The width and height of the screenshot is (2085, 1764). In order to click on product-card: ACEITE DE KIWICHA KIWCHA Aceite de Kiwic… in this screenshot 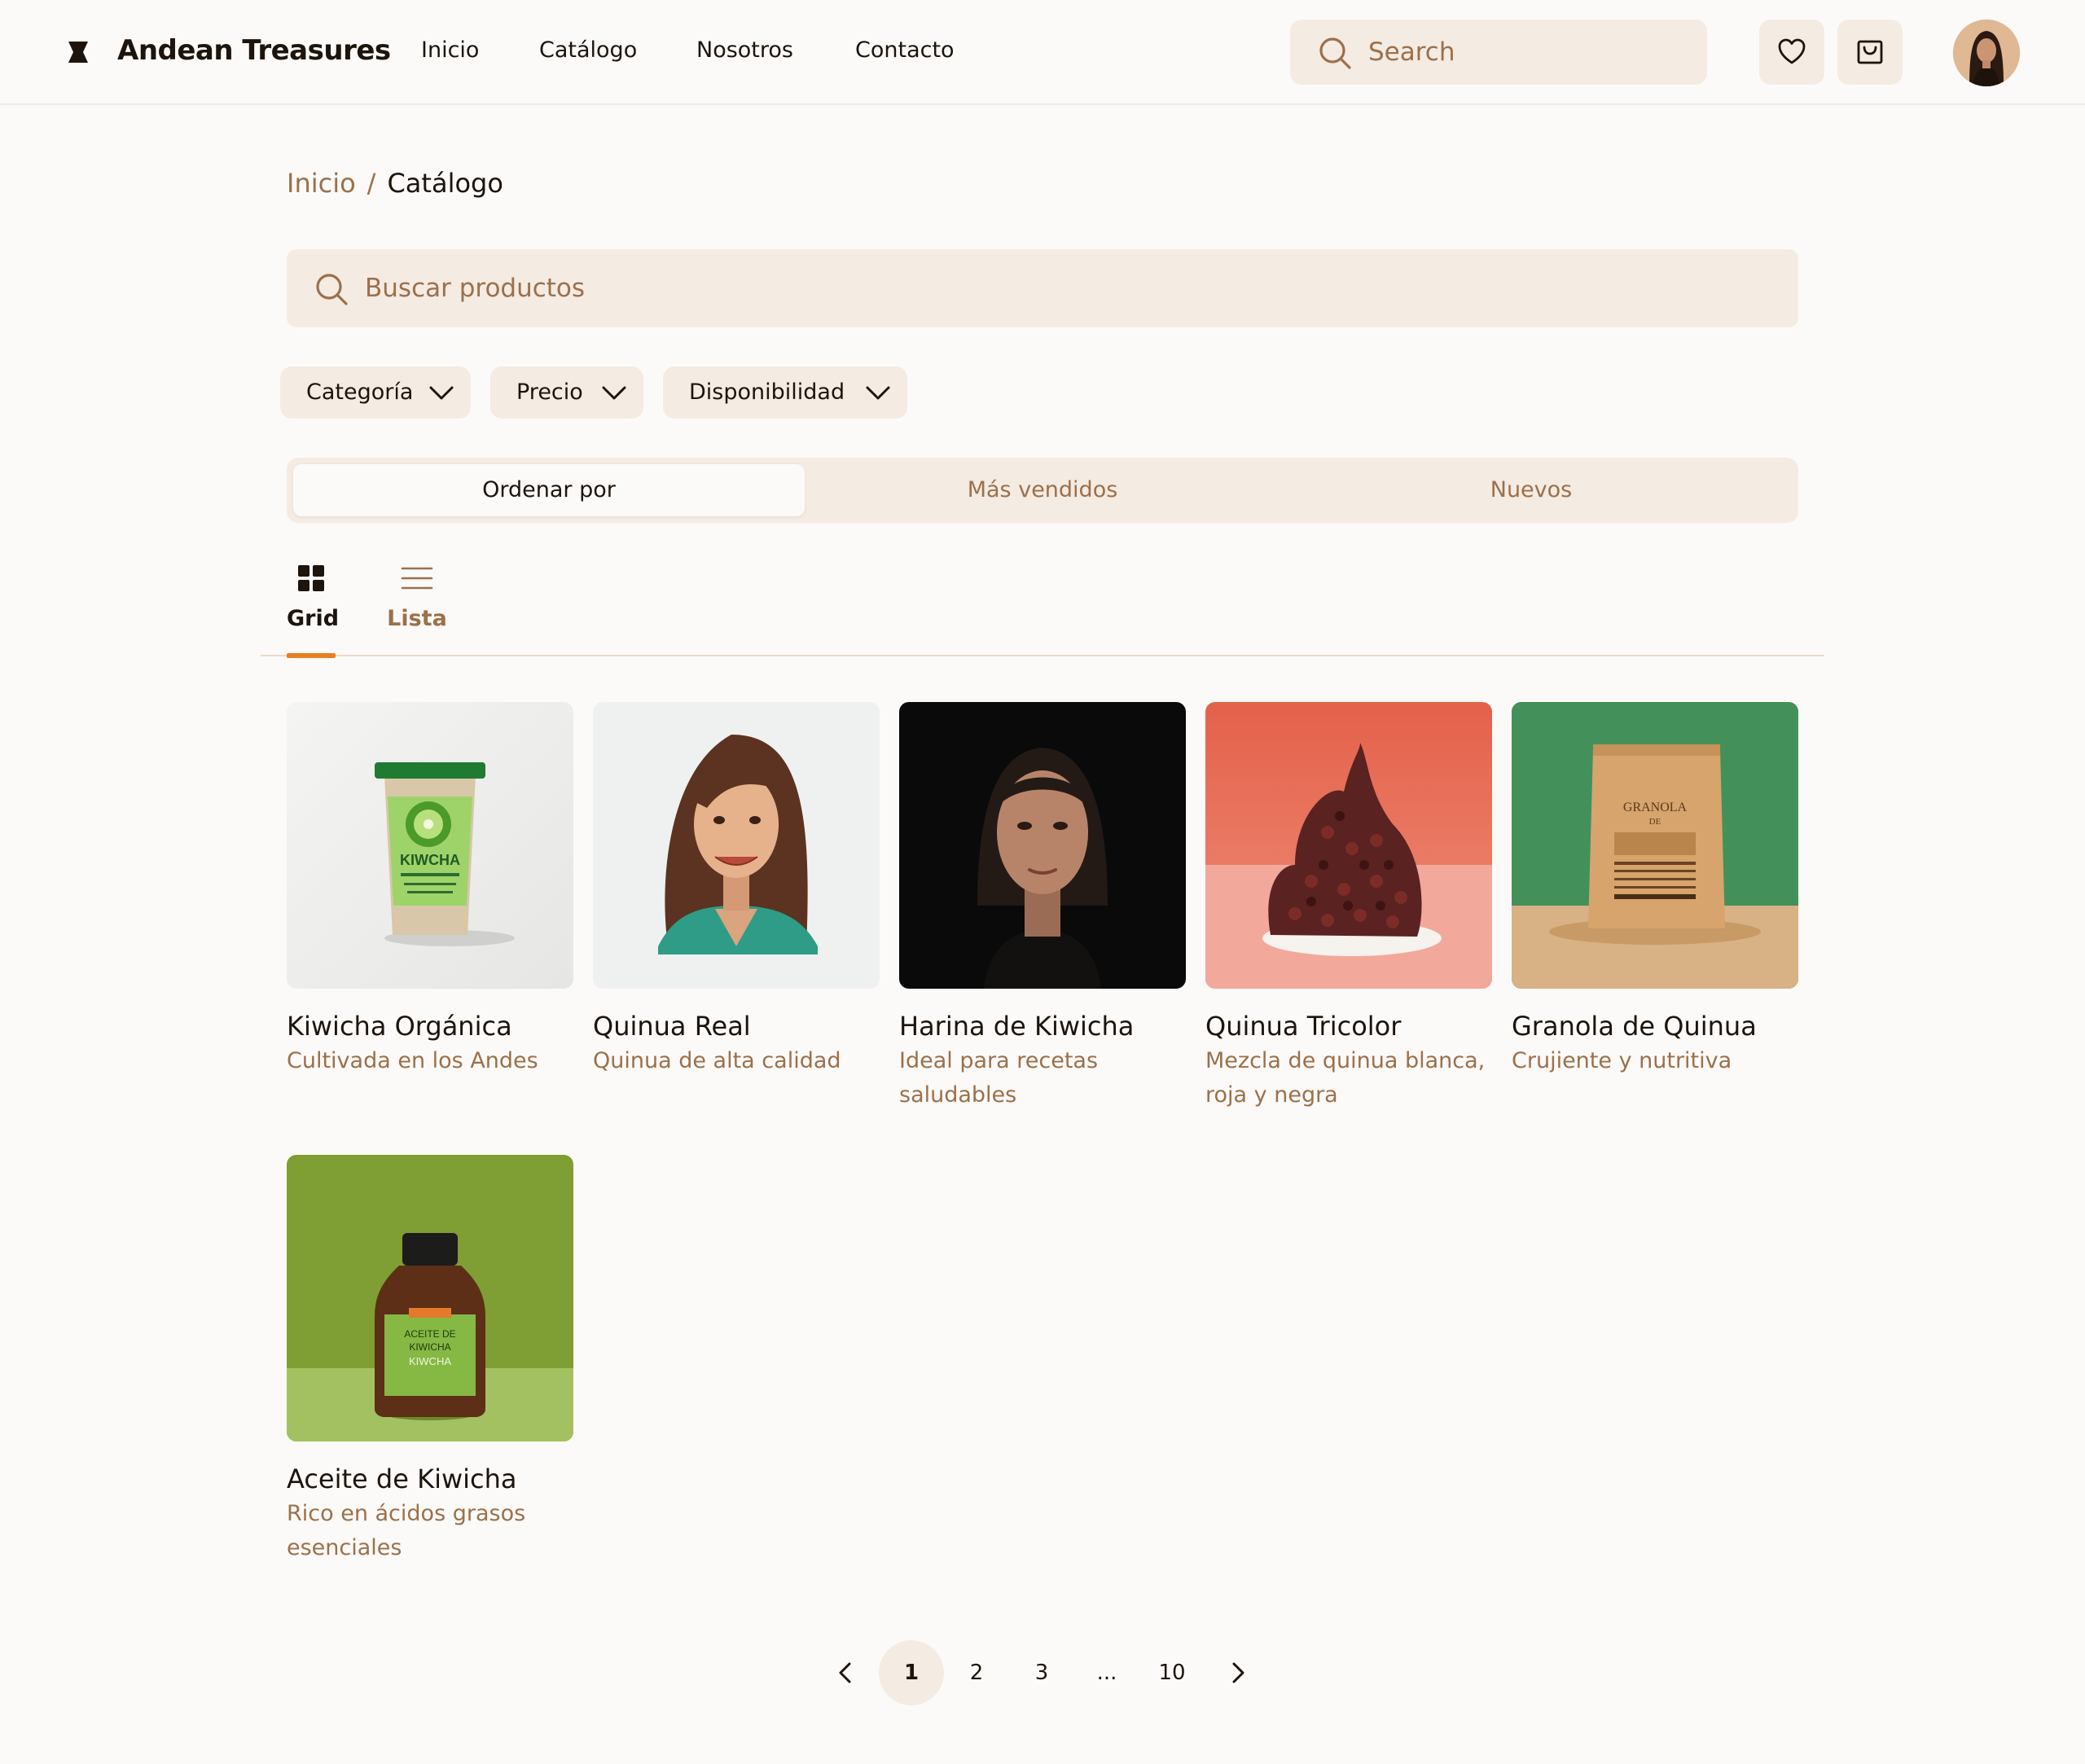, I will do `click(430, 1360)`.